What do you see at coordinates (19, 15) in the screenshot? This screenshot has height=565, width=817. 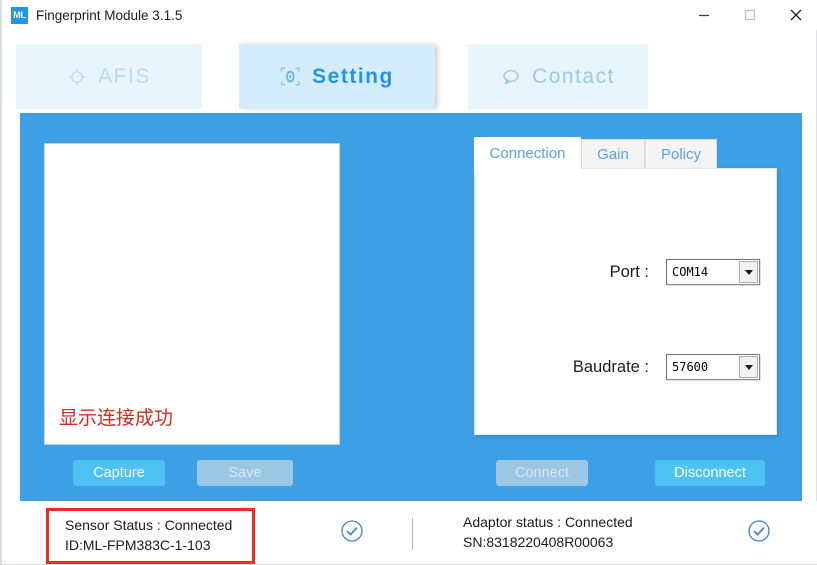 I see `ml-logo-icon: ML` at bounding box center [19, 15].